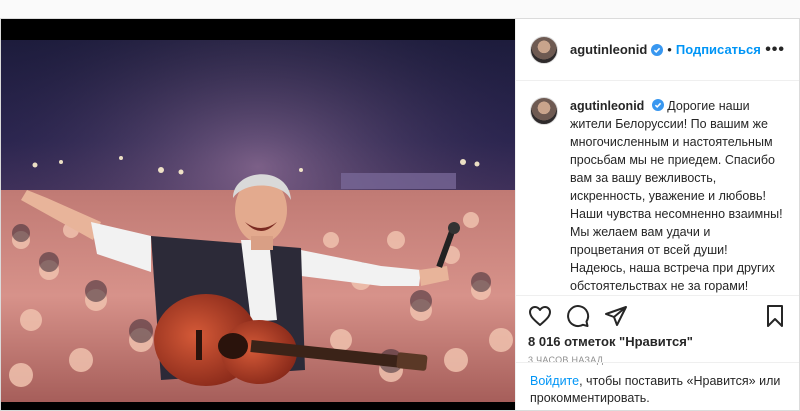 The image size is (800, 411). What do you see at coordinates (718, 49) in the screenshot?
I see `follow-button: Подписаться` at bounding box center [718, 49].